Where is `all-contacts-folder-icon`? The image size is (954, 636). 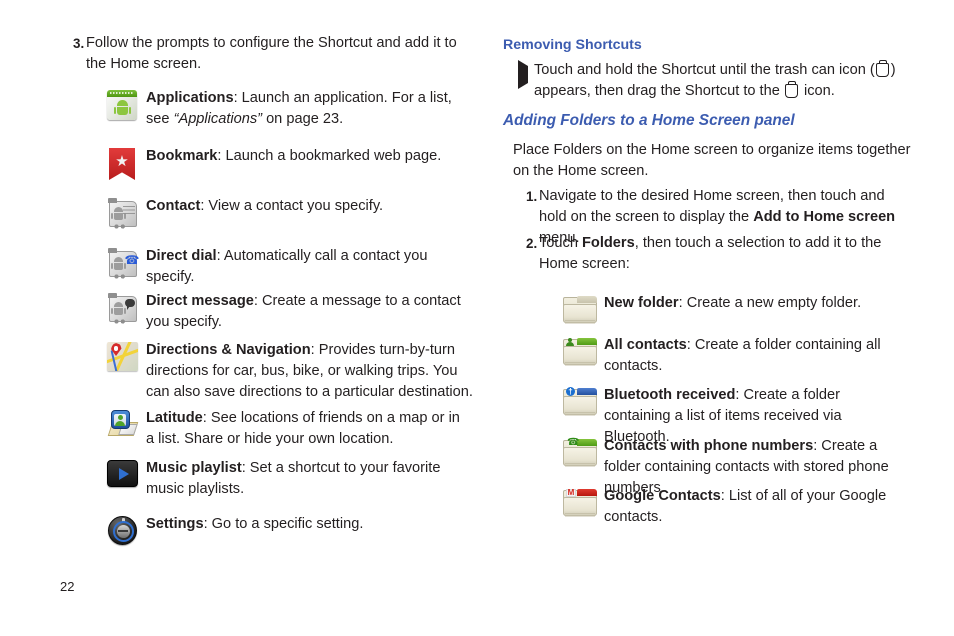
all-contacts-folder-icon is located at coordinates (580, 352).